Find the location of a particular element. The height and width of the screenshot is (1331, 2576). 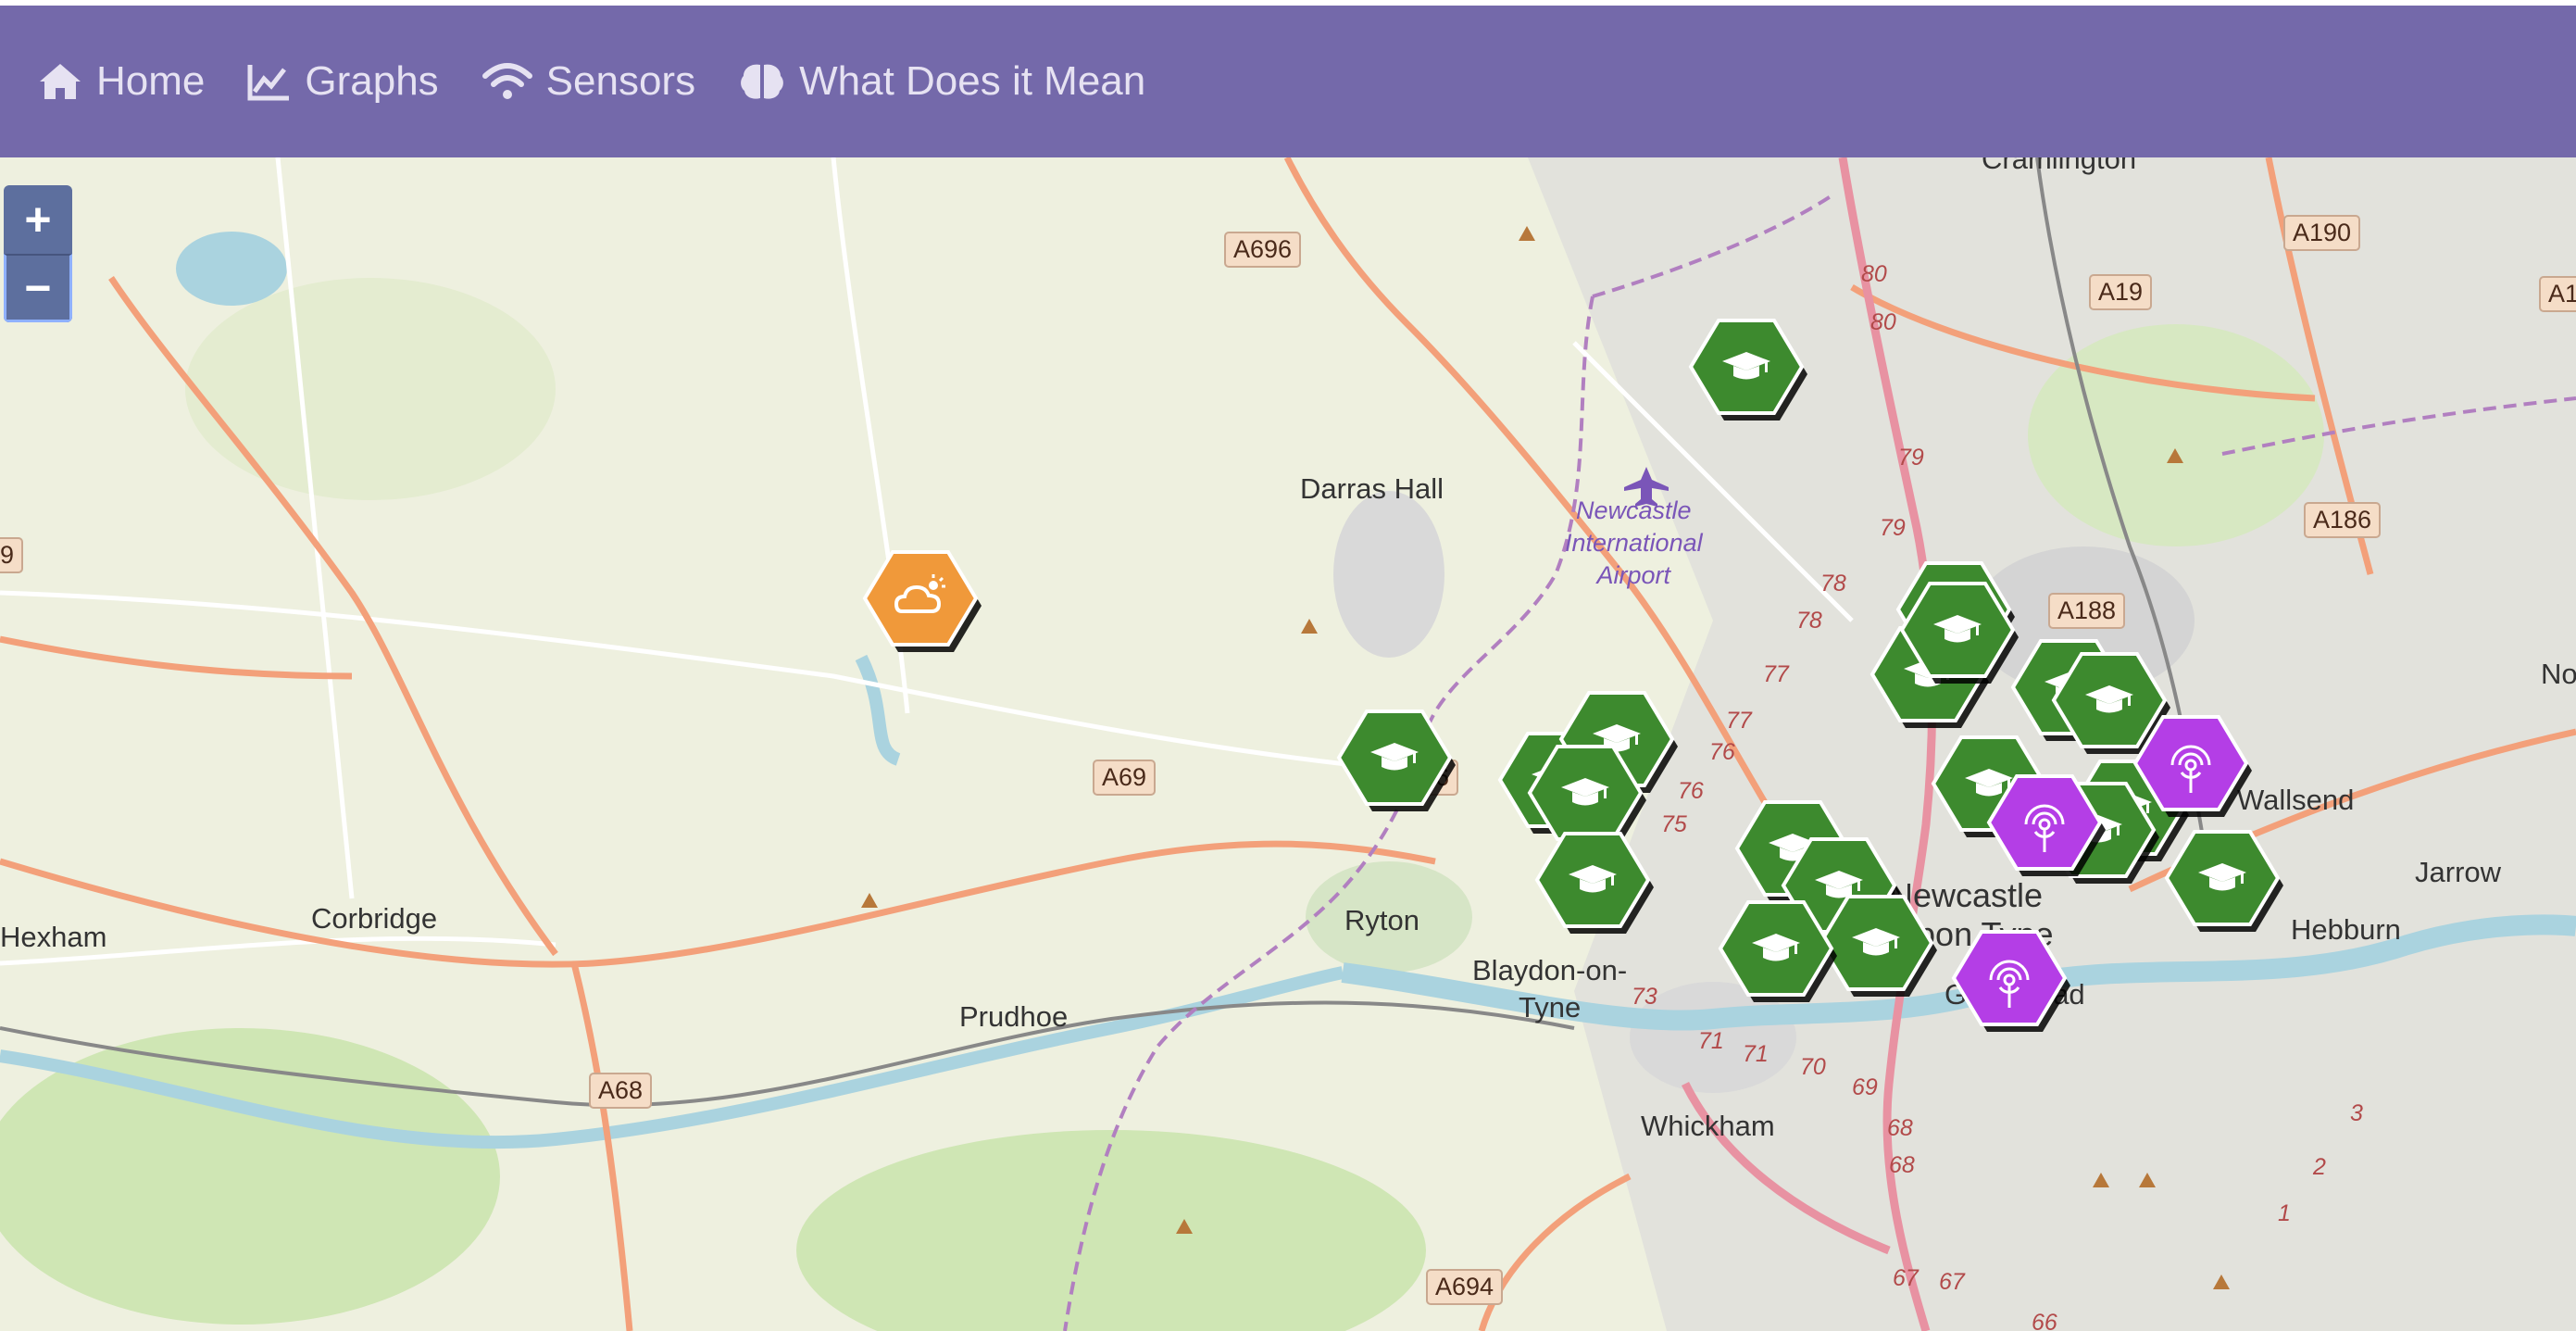

nav-graphs-label: Graphs is located at coordinates (372, 81).